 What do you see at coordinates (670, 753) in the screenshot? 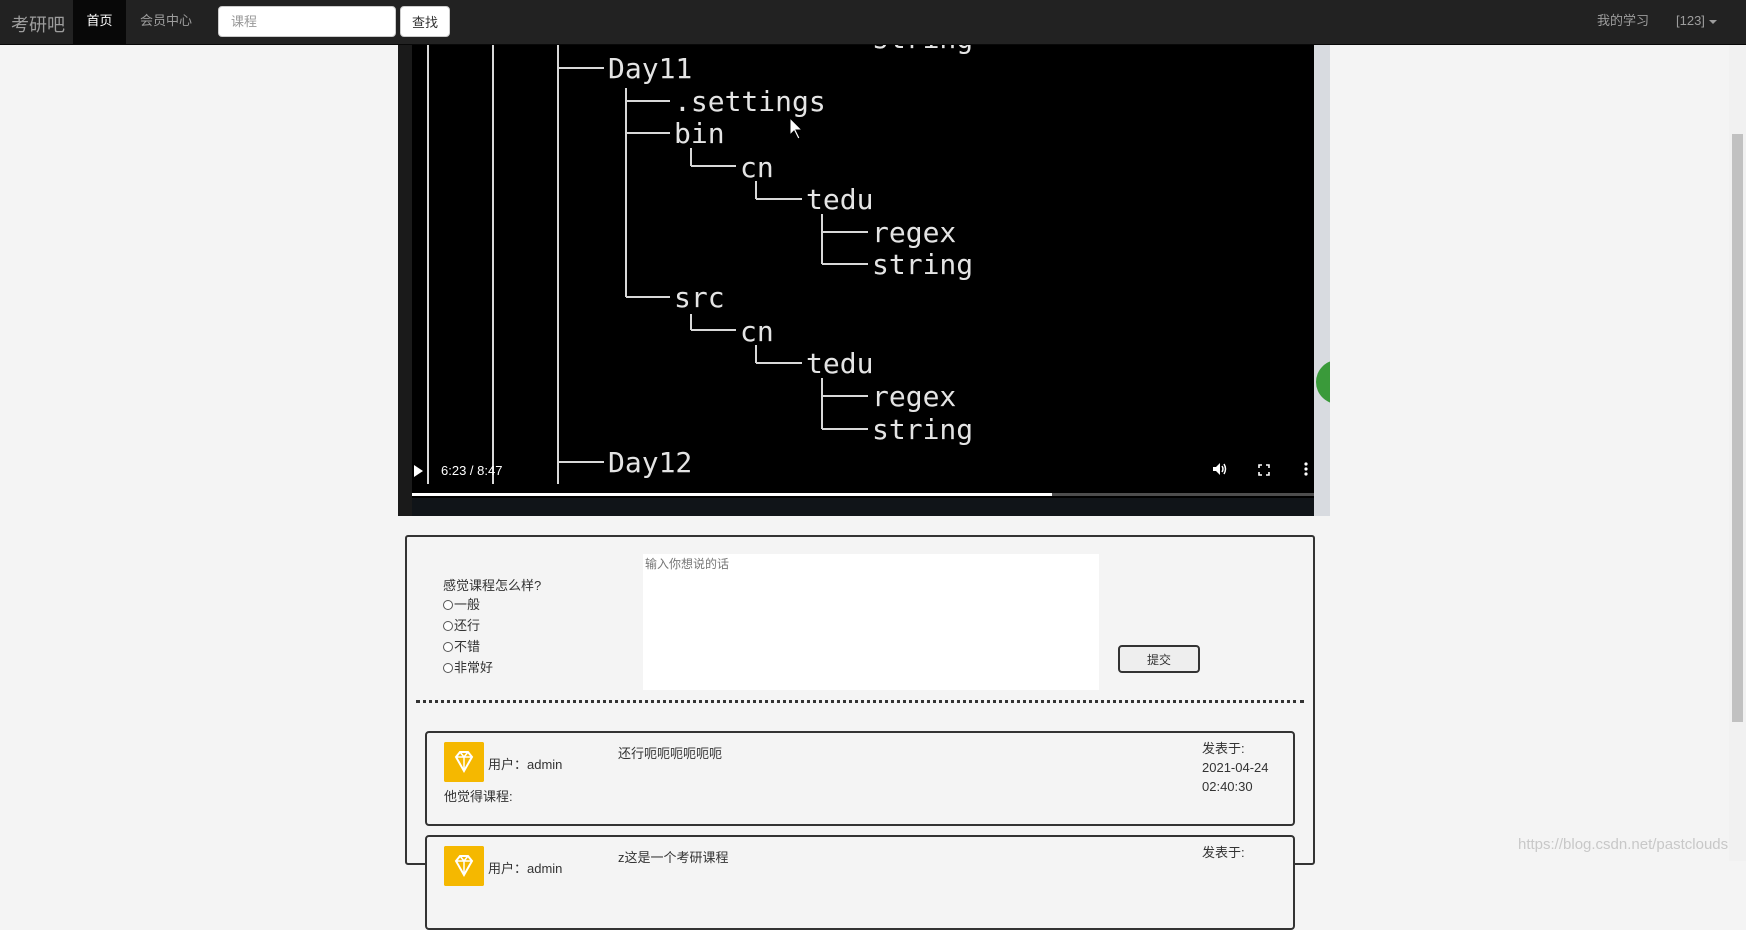
I see `comment-text: 还行呃呃呃呃呃呃` at bounding box center [670, 753].